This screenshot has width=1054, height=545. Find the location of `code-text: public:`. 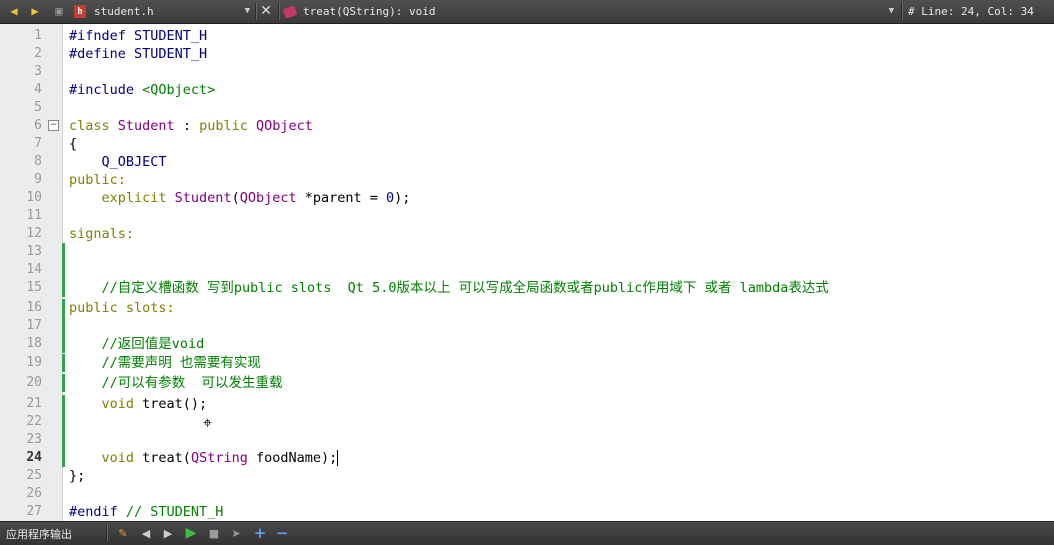

code-text: public: is located at coordinates (97, 180).